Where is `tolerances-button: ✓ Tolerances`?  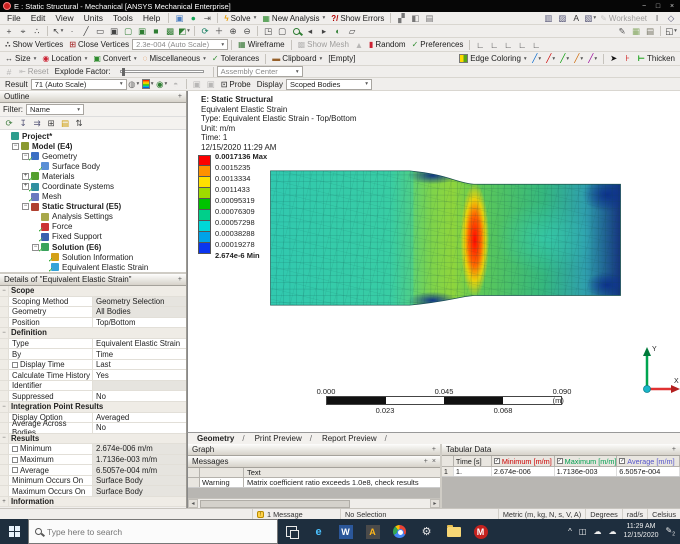 tolerances-button: ✓ Tolerances is located at coordinates (235, 58).